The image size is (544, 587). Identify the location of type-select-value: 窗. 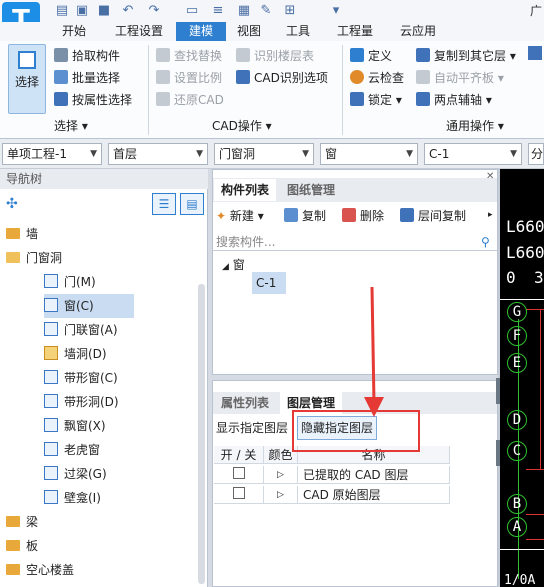
(331, 154).